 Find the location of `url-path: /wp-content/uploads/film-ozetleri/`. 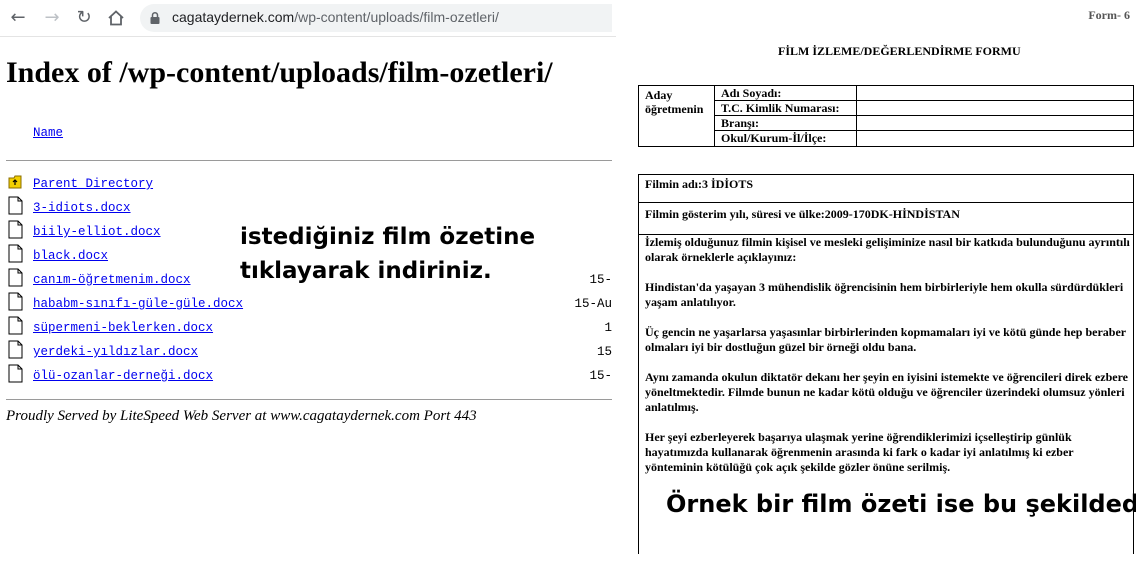

url-path: /wp-content/uploads/film-ozetleri/ is located at coordinates (396, 17).